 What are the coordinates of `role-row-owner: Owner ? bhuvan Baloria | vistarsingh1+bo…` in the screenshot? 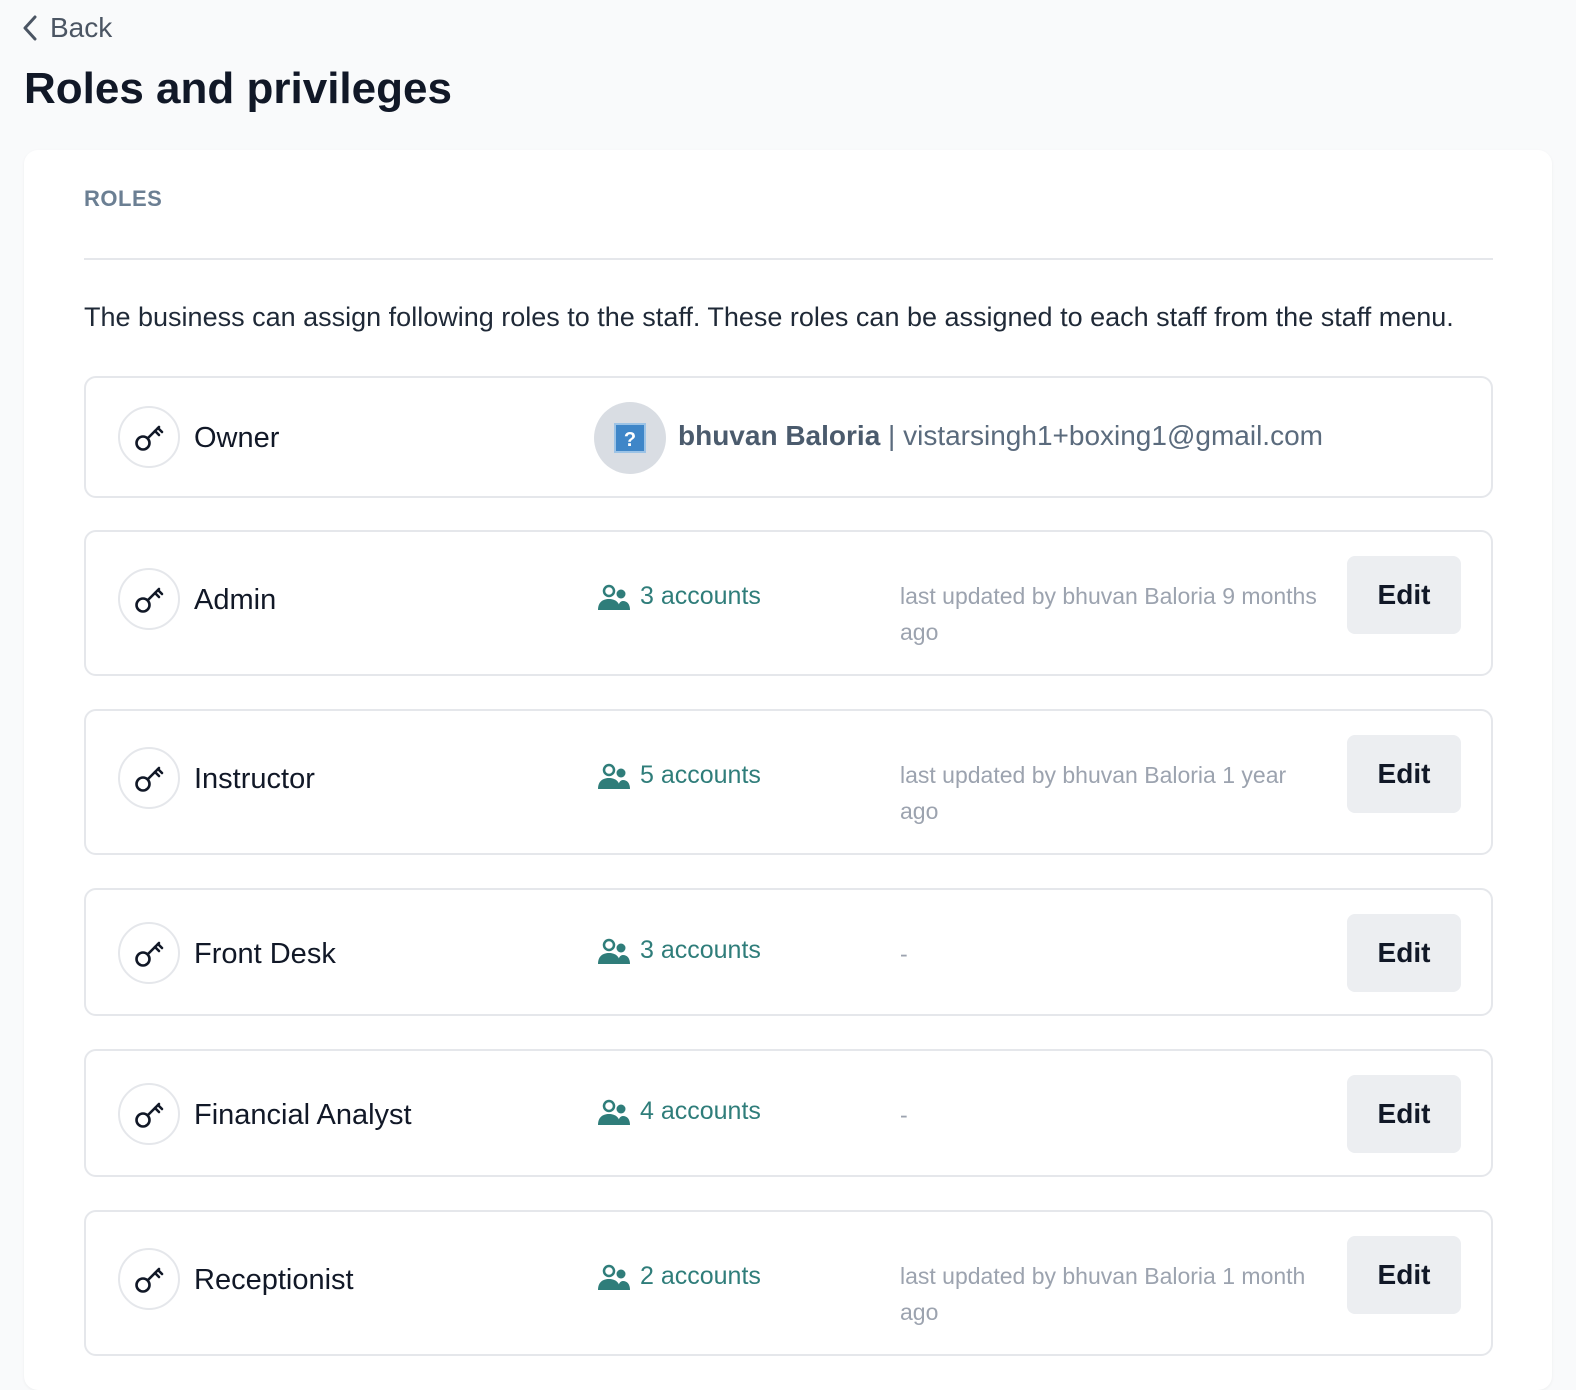 It's located at (788, 437).